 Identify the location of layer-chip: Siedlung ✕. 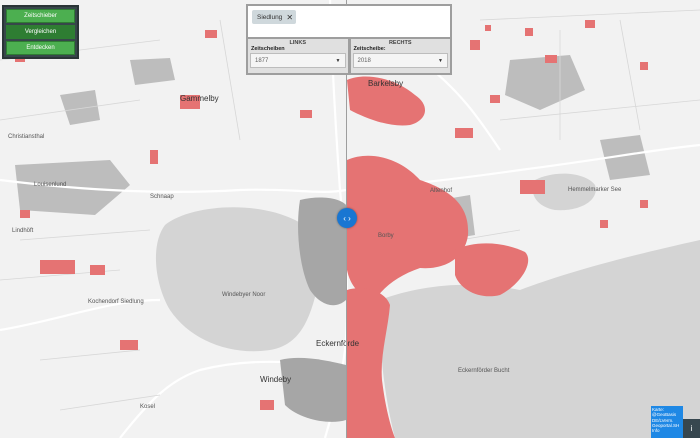
(274, 17).